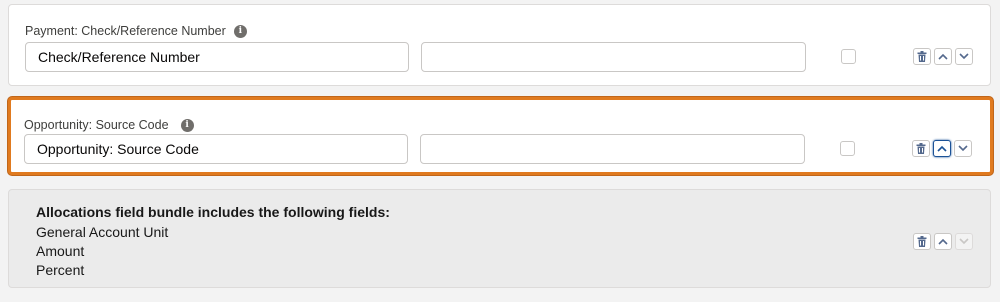 The height and width of the screenshot is (302, 1000). What do you see at coordinates (102, 232) in the screenshot?
I see `bundle-field-item: General Account Unit` at bounding box center [102, 232].